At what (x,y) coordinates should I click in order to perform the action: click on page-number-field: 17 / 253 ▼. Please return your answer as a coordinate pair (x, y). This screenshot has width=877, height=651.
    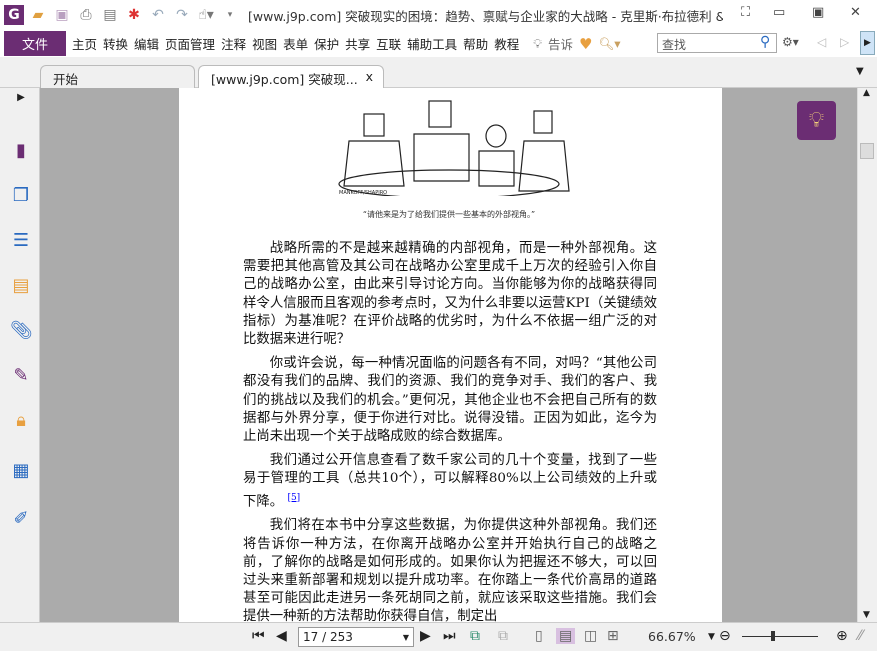
    Looking at the image, I should click on (356, 637).